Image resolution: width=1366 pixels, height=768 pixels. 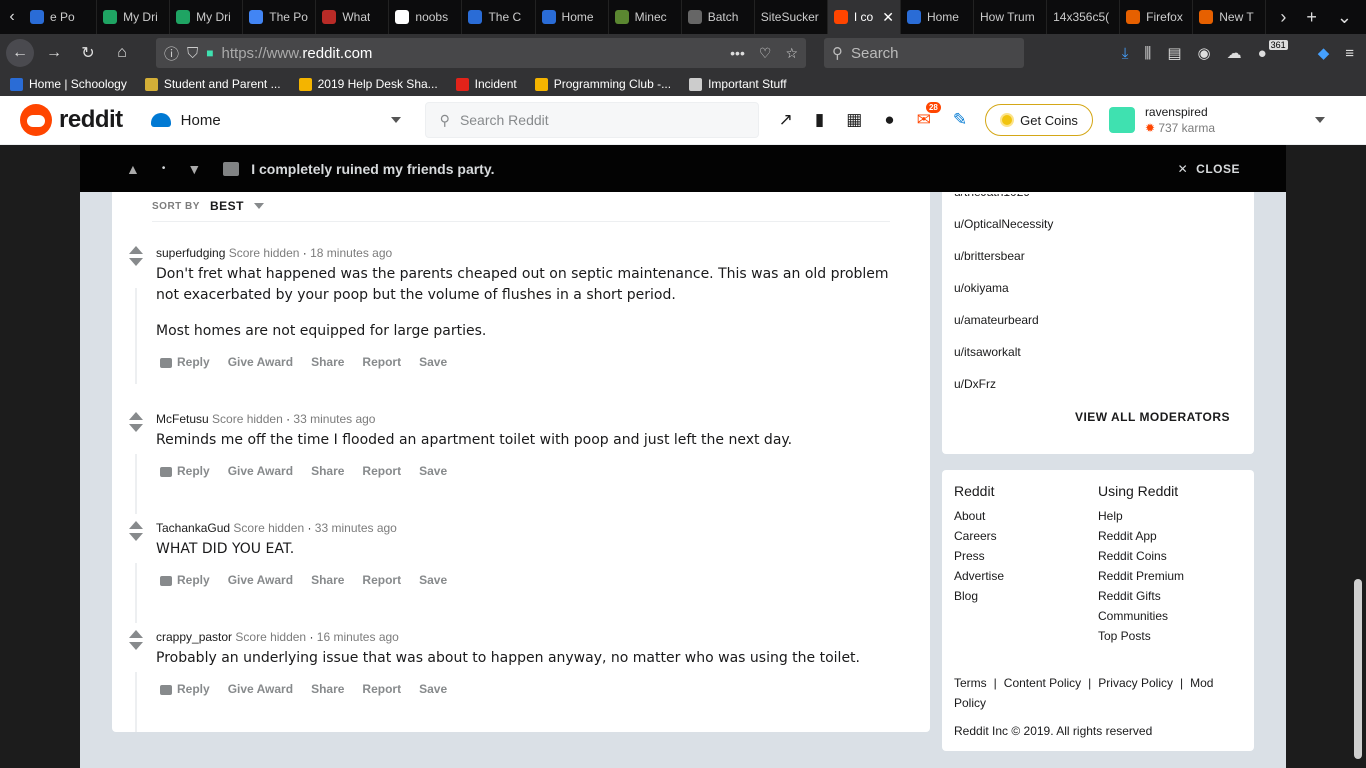 What do you see at coordinates (1230, 17) in the screenshot?
I see `tab: New T` at bounding box center [1230, 17].